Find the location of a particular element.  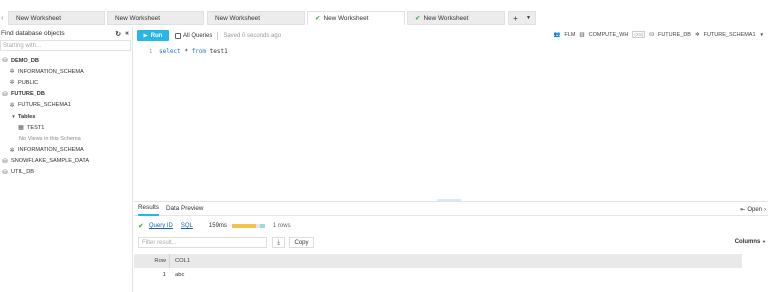

role-icon: 👥 is located at coordinates (557, 34).